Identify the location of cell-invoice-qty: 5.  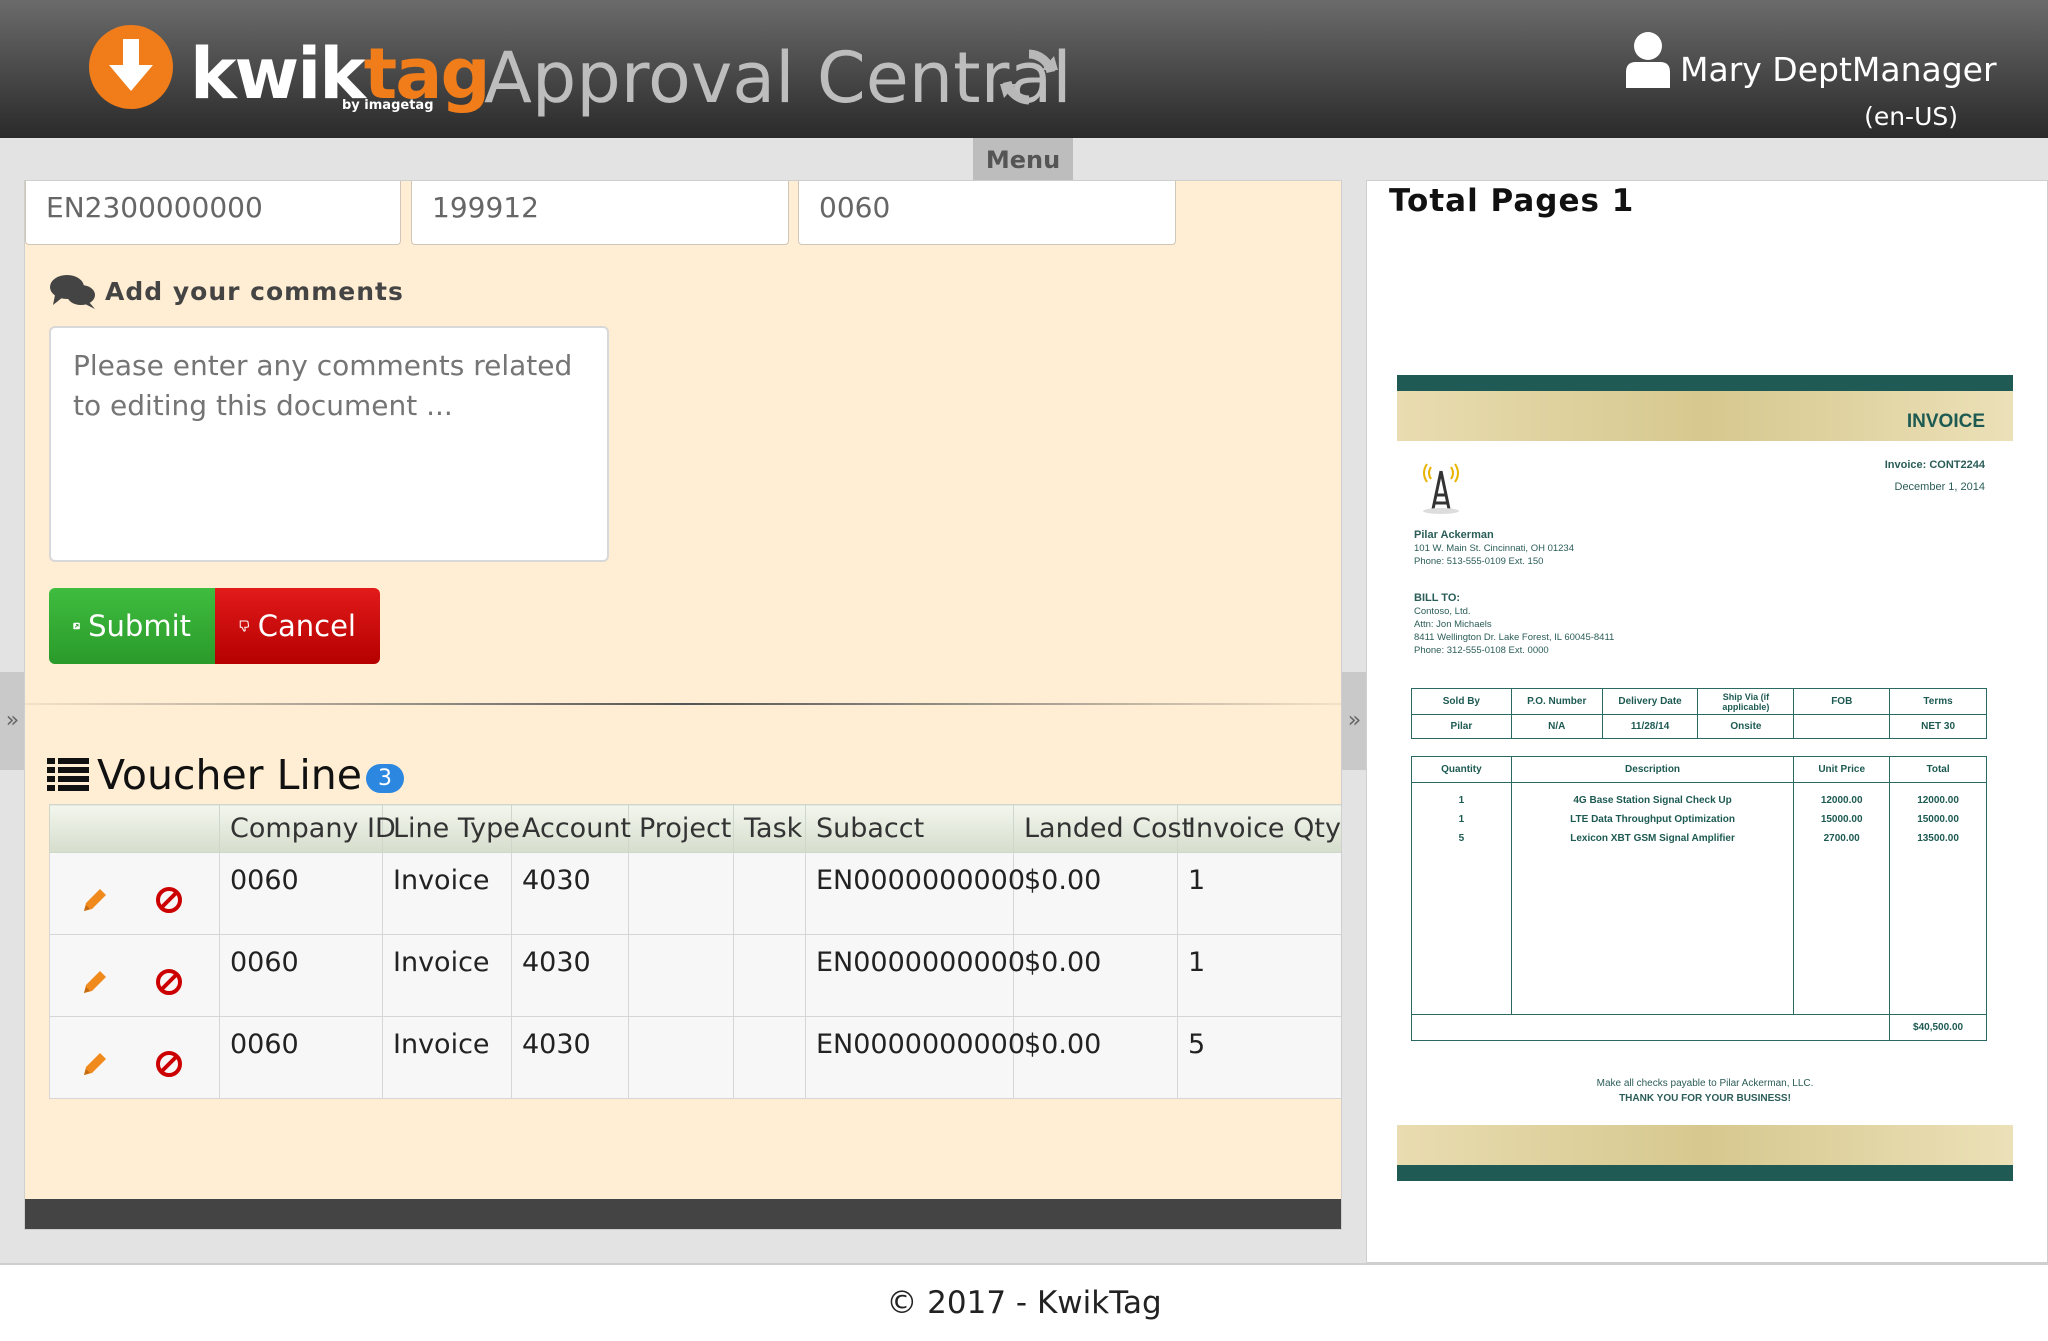
(1259, 1057).